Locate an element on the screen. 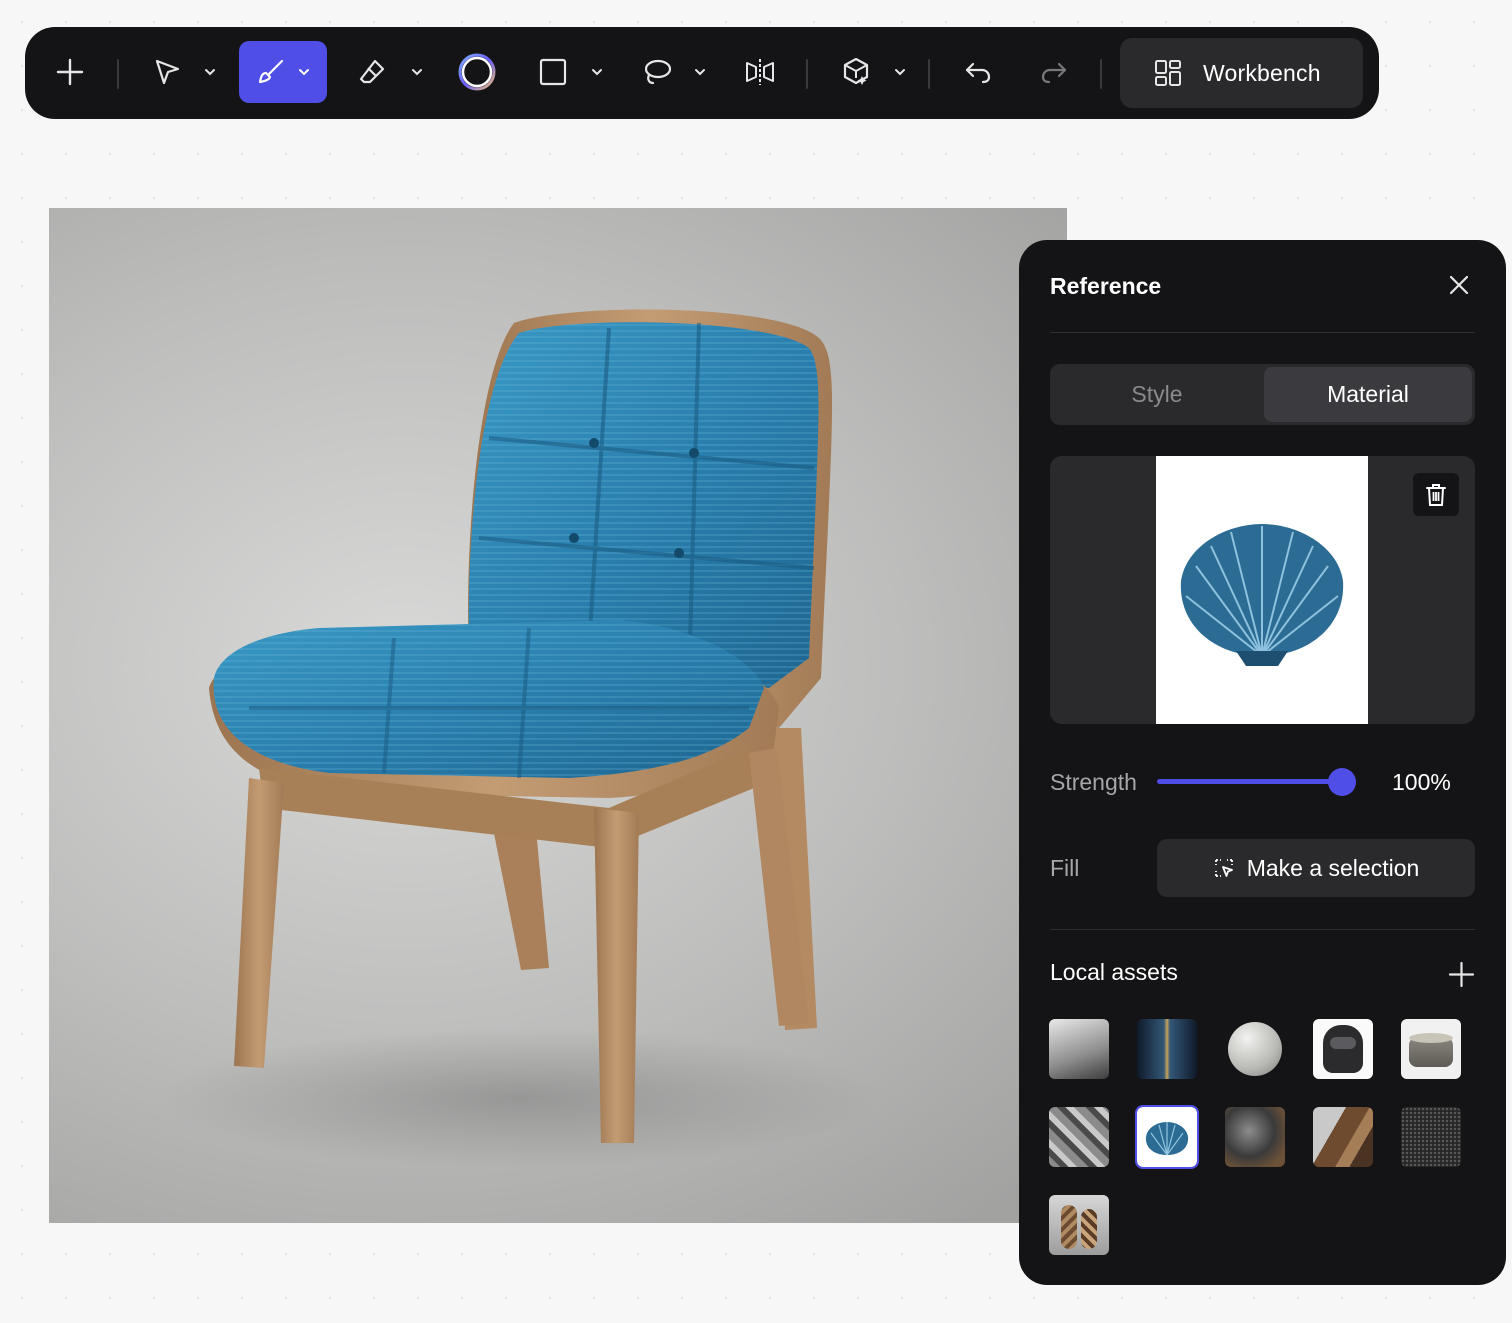  trash-icon is located at coordinates (1436, 494).